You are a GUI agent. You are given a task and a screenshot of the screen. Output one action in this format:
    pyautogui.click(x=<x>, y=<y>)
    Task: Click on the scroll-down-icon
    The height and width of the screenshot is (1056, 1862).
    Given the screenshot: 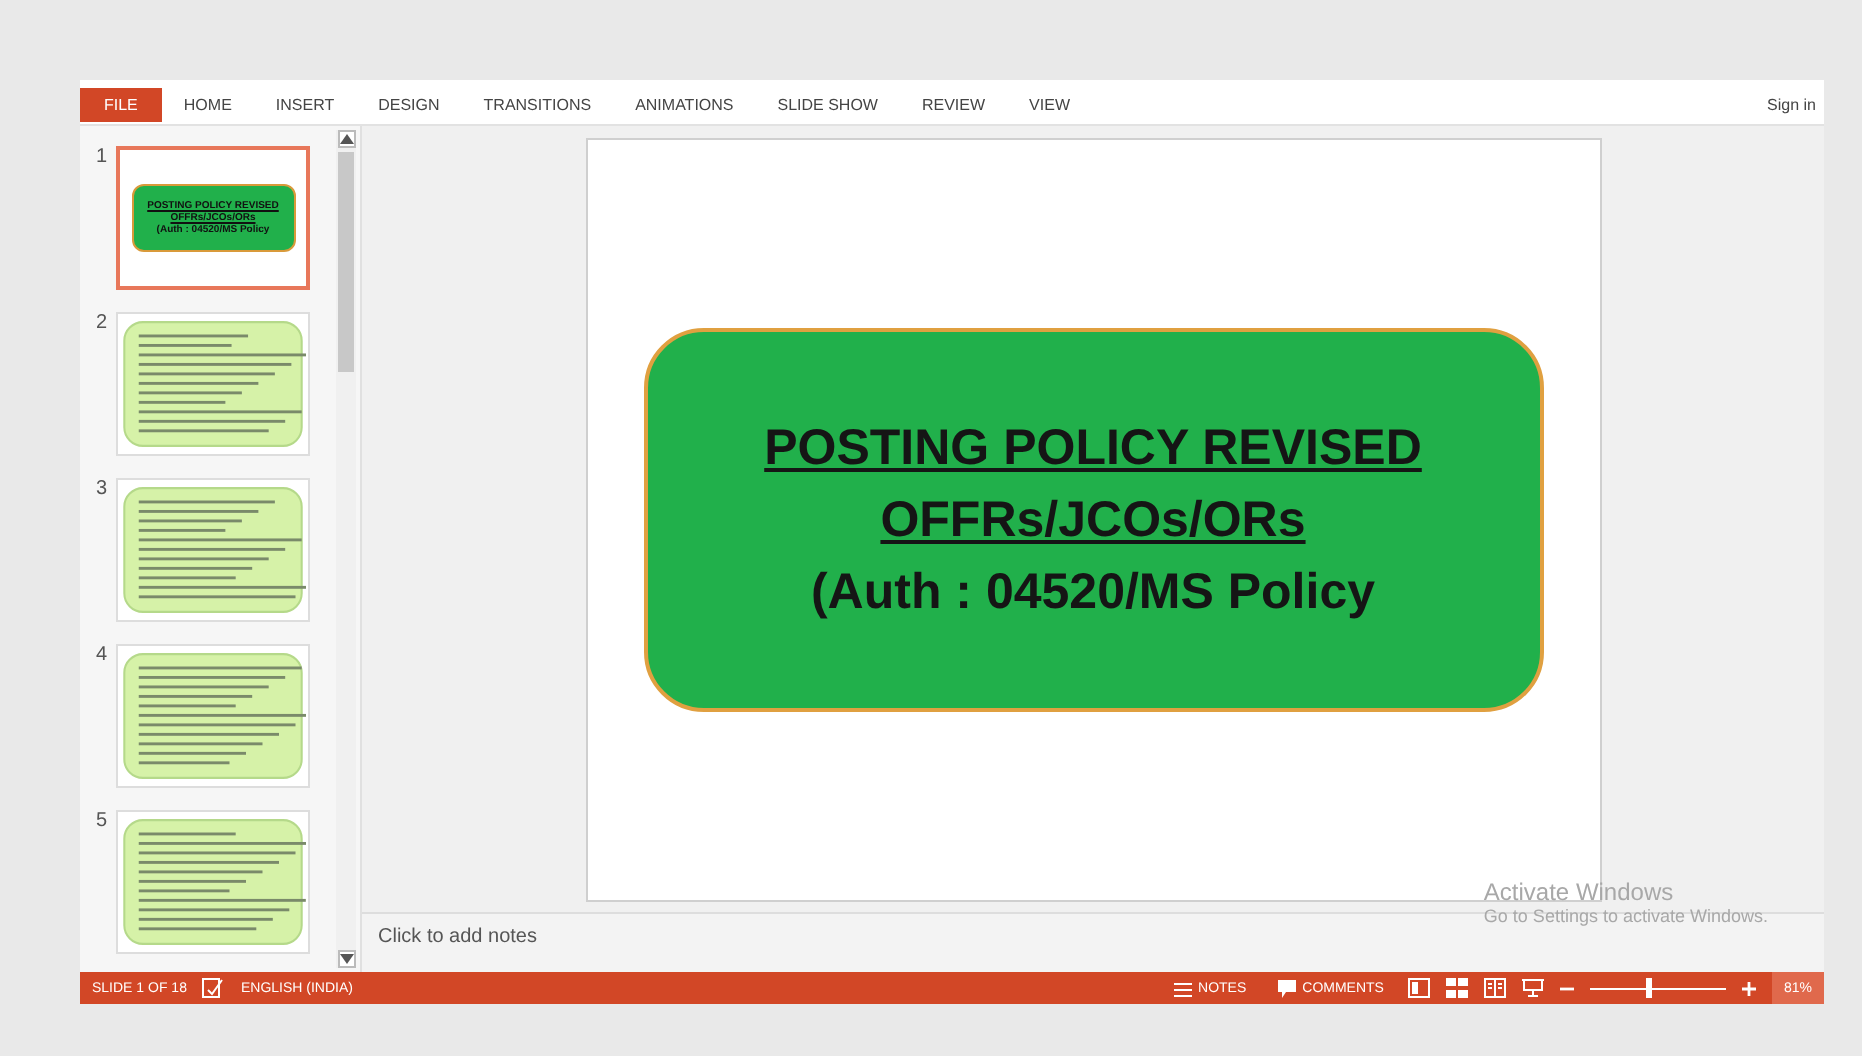 What is the action you would take?
    pyautogui.click(x=346, y=959)
    